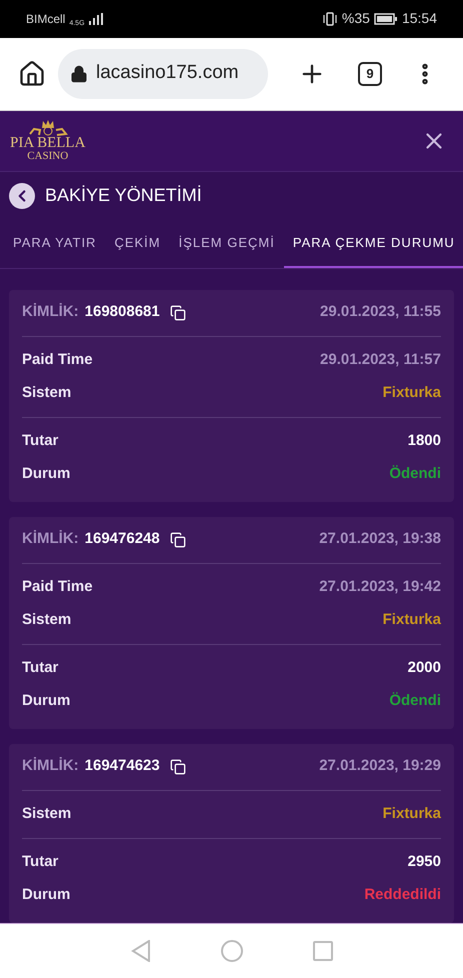 The width and height of the screenshot is (463, 978). What do you see at coordinates (419, 18) in the screenshot?
I see `clock: 15:54` at bounding box center [419, 18].